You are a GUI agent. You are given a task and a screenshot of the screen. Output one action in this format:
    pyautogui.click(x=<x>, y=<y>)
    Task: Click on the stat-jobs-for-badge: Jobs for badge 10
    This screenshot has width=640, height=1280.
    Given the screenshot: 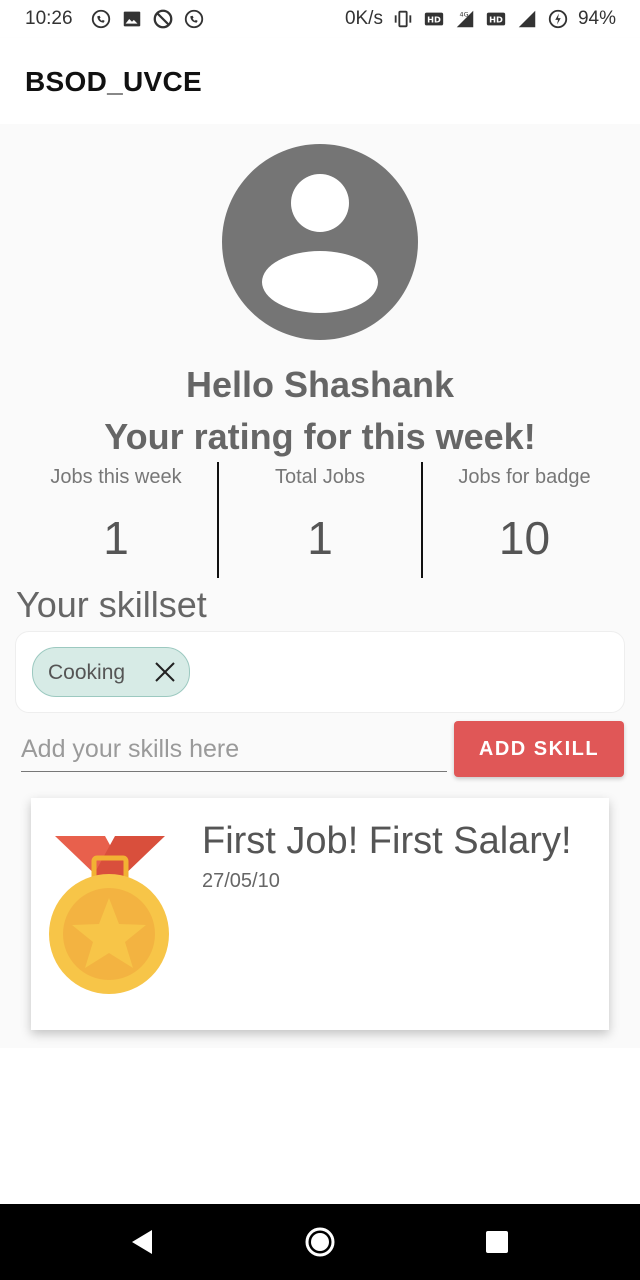 What is the action you would take?
    pyautogui.click(x=524, y=521)
    